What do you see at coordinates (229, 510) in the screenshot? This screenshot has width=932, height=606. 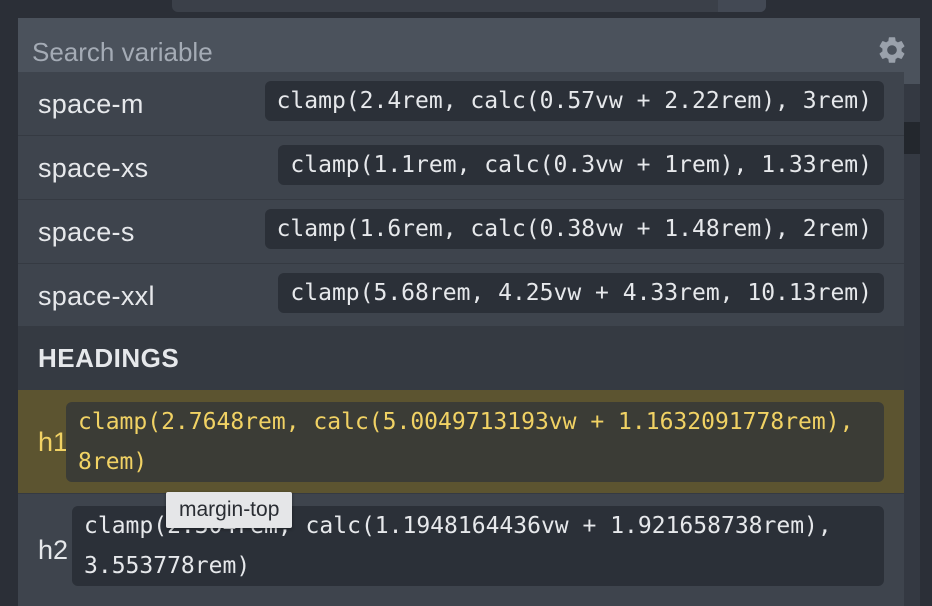 I see `tooltip: margin-top` at bounding box center [229, 510].